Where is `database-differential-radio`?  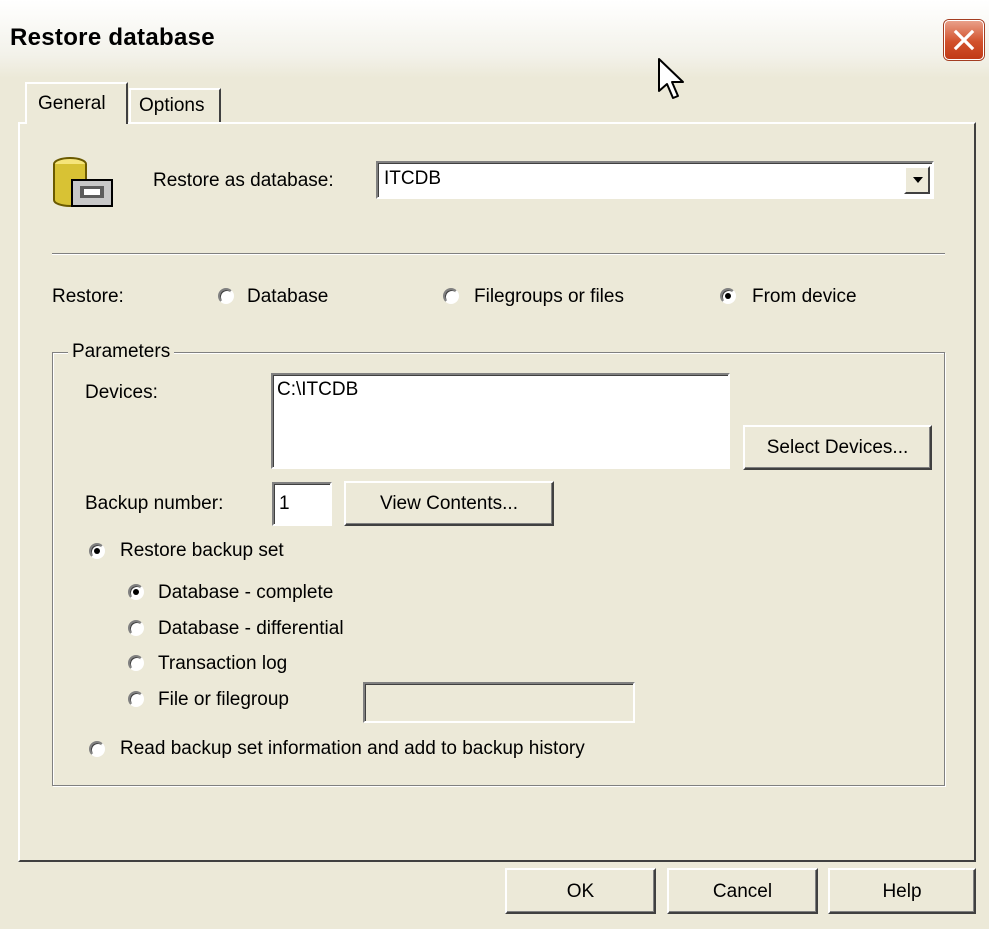
database-differential-radio is located at coordinates (136, 628).